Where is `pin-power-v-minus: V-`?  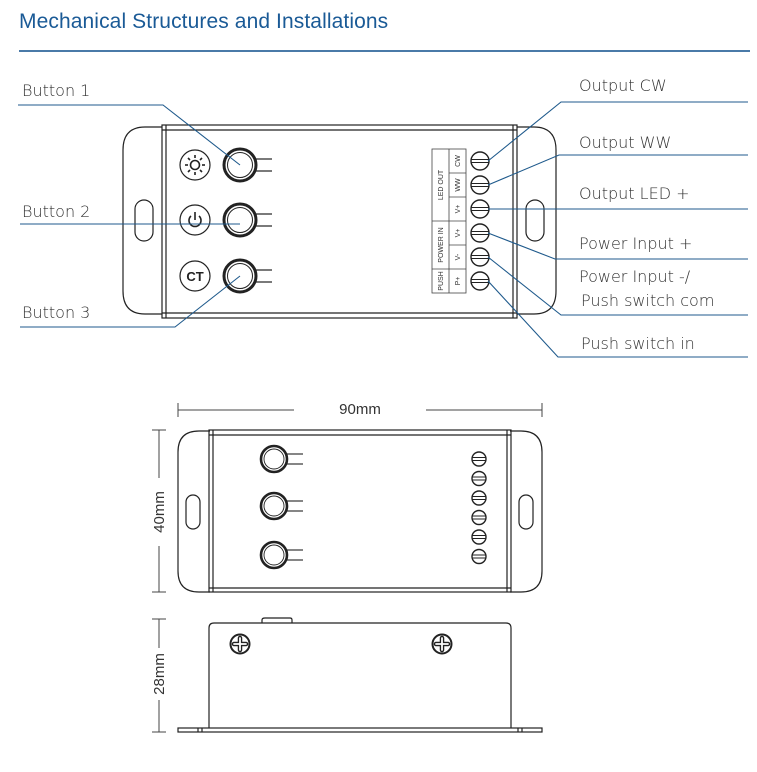 pin-power-v-minus: V- is located at coordinates (458, 256).